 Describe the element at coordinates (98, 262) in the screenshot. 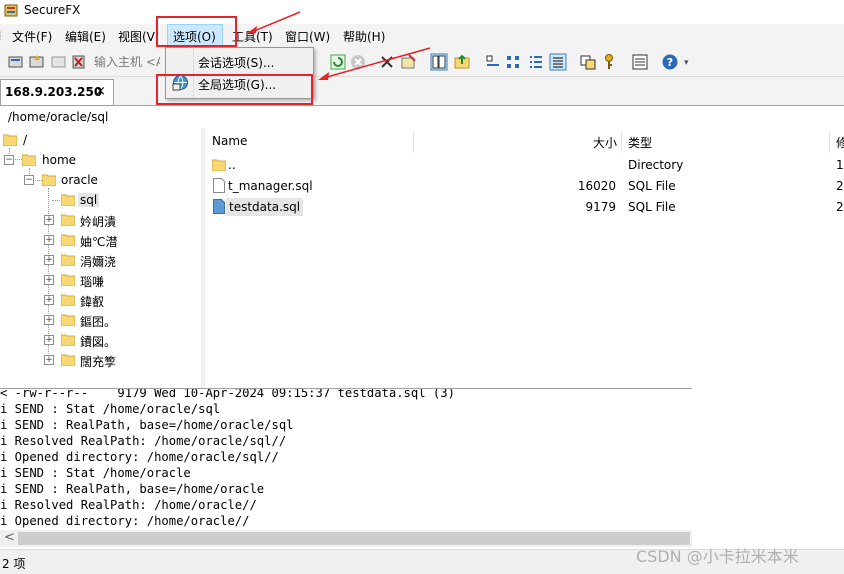

I see `tree-item-label: 涓嬭浇` at that location.